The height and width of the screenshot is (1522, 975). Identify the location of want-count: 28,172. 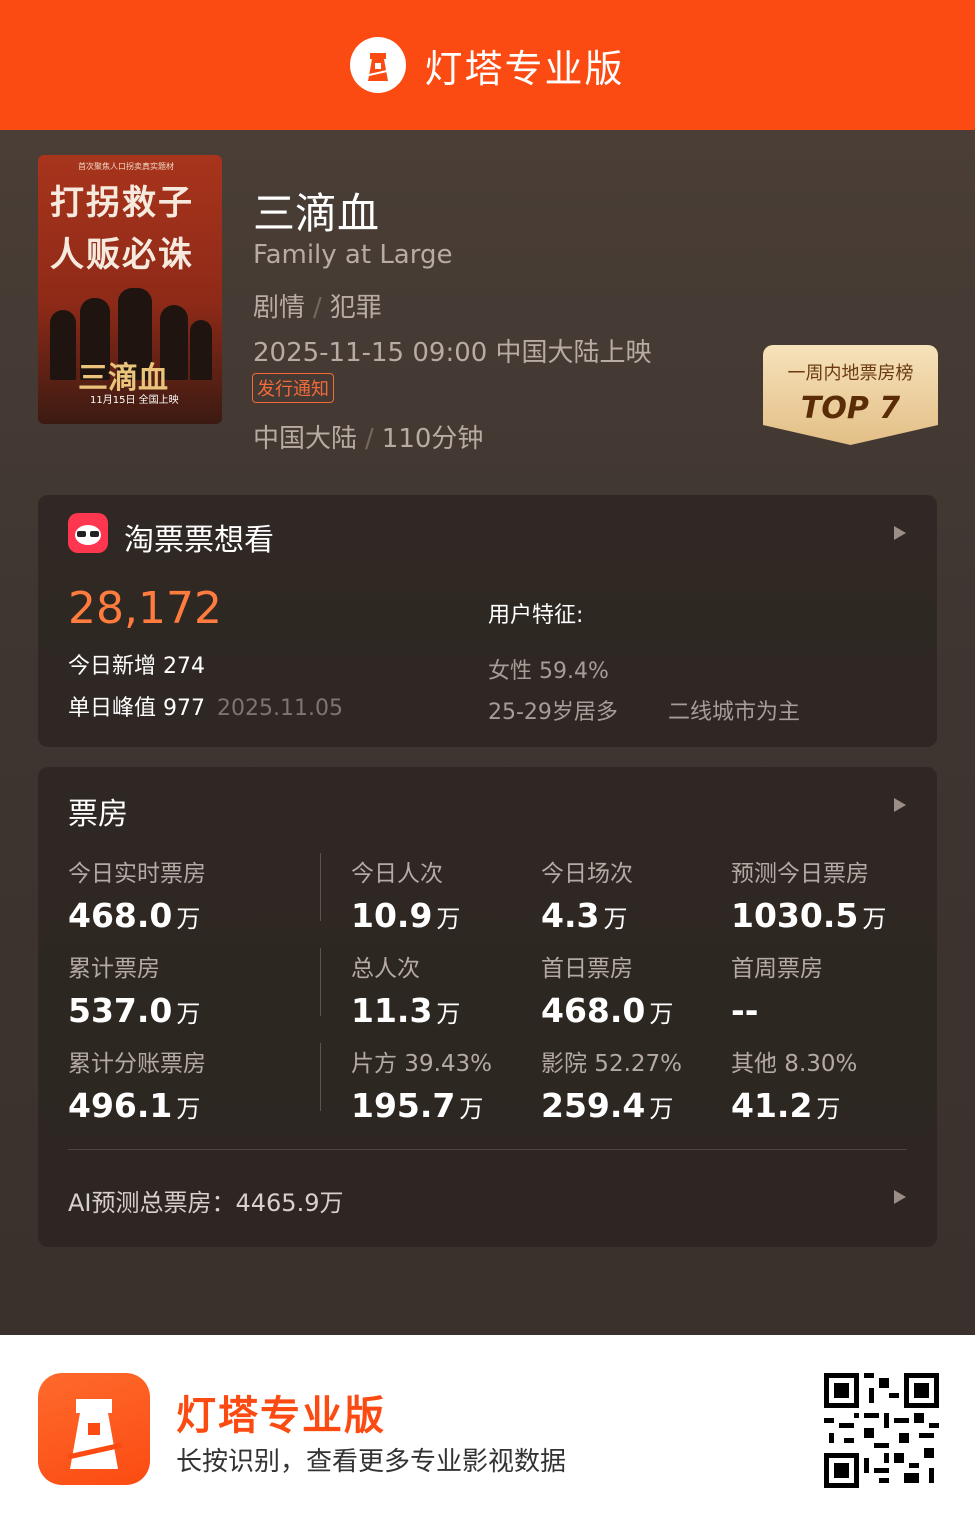
(145, 608).